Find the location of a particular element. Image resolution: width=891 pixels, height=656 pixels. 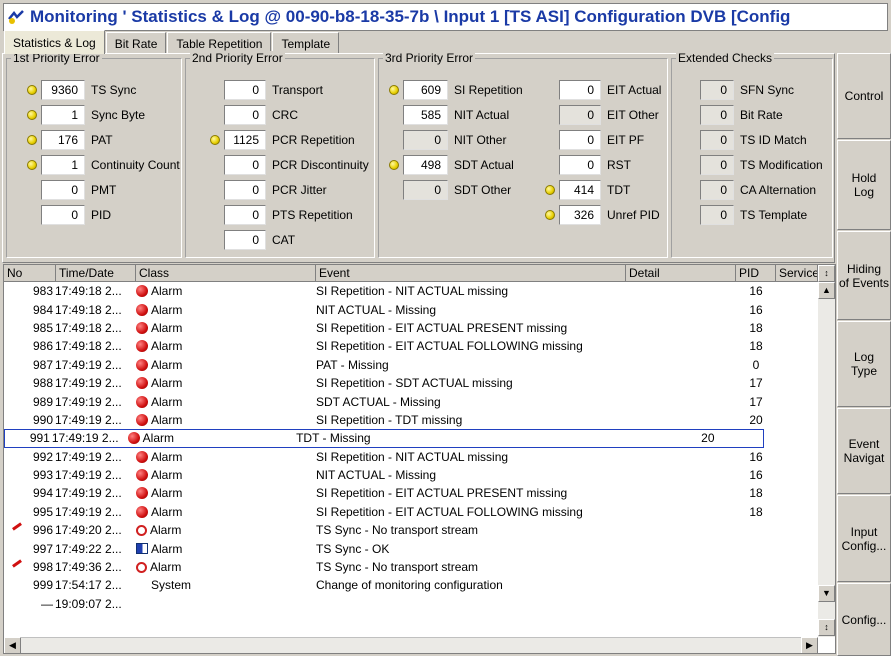

column-header-event: Event is located at coordinates (471, 273).